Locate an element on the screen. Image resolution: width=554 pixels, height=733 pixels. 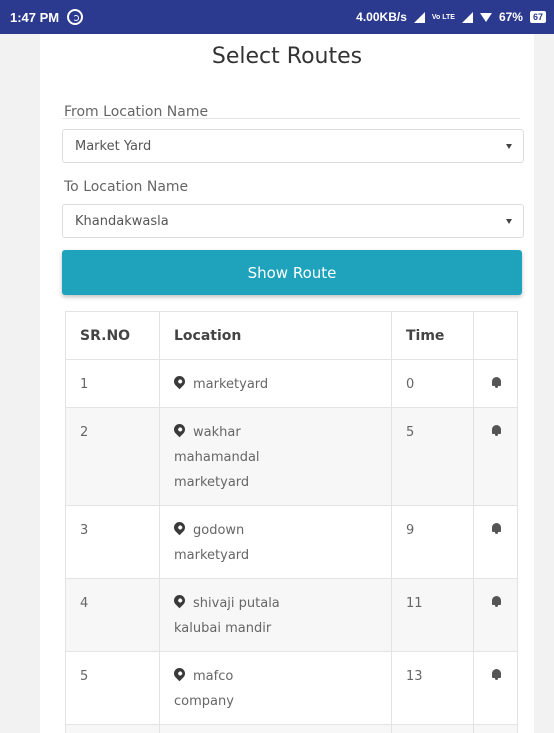
time-cell: 11 is located at coordinates (432, 615).